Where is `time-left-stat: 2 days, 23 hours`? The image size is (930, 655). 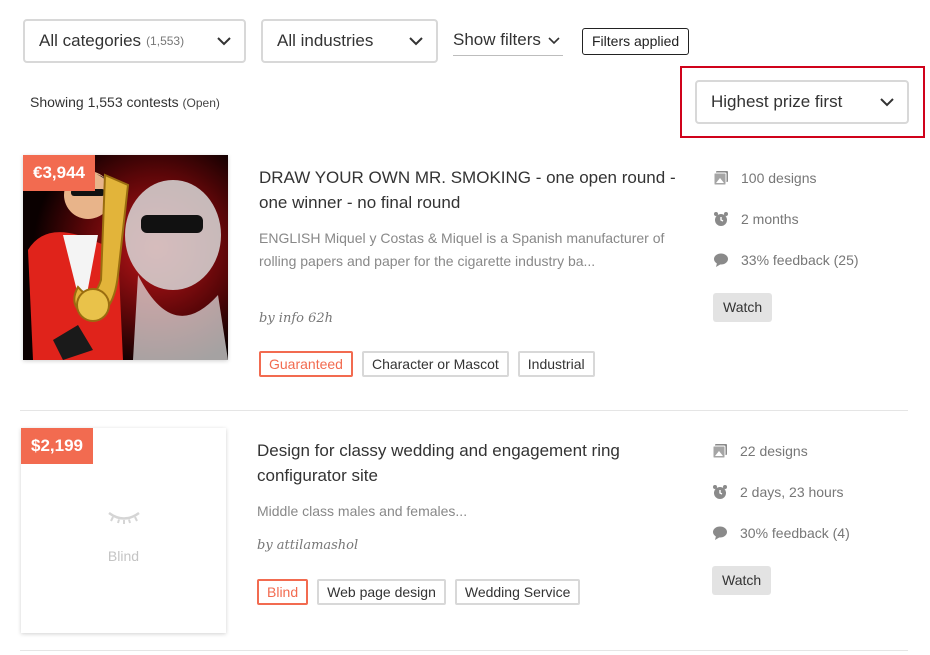 time-left-stat: 2 days, 23 hours is located at coordinates (778, 492).